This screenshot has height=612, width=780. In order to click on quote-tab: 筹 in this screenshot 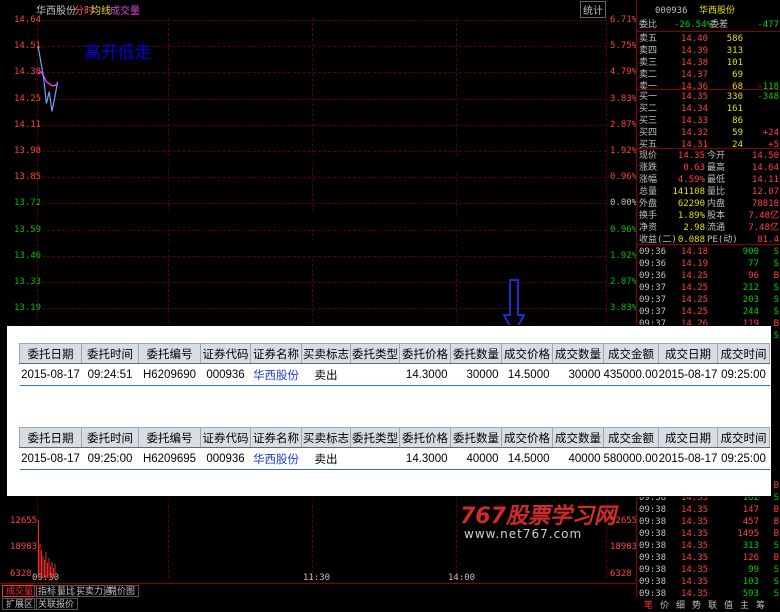, I will do `click(760, 604)`.